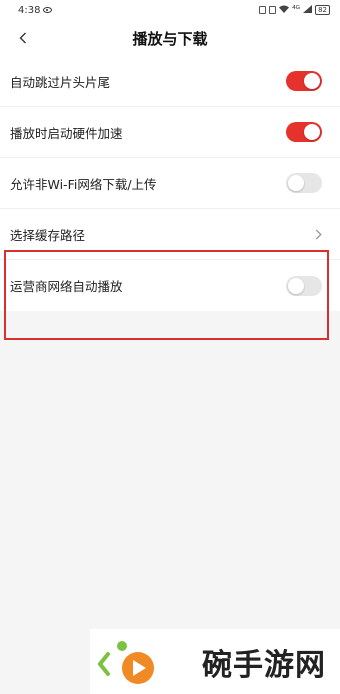  Describe the element at coordinates (263, 10) in the screenshot. I see `nfc-icon` at that location.